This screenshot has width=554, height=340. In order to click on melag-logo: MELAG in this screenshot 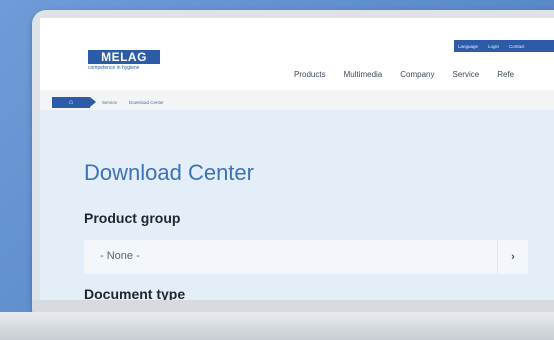, I will do `click(124, 57)`.